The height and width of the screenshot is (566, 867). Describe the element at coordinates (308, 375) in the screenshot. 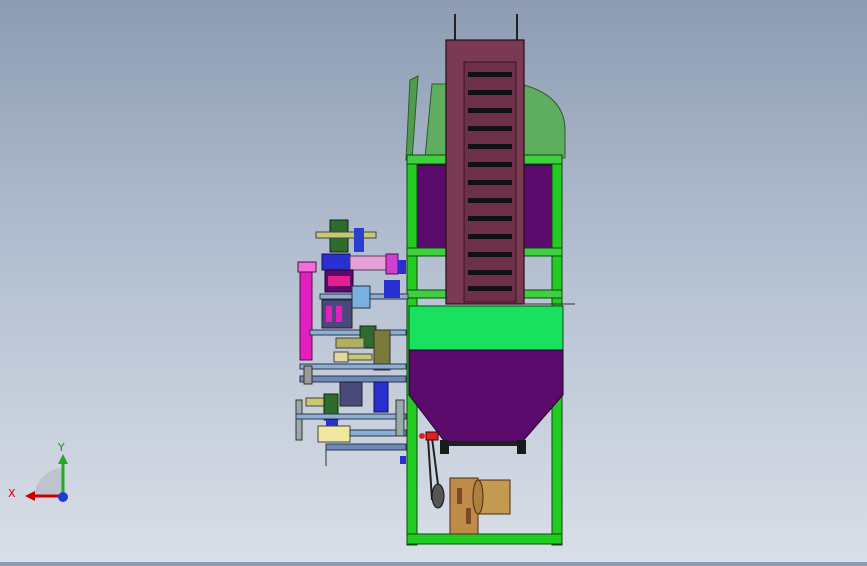

I see `end-block` at that location.